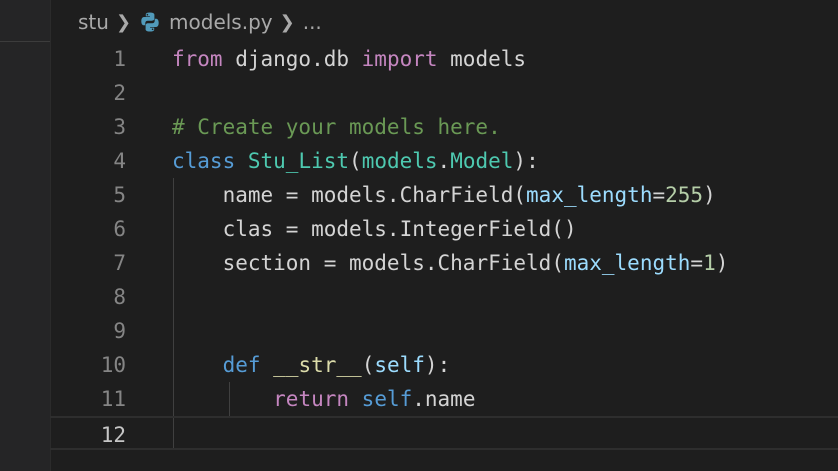 The image size is (838, 471). Describe the element at coordinates (119, 229) in the screenshot. I see `line-number: 6` at that location.